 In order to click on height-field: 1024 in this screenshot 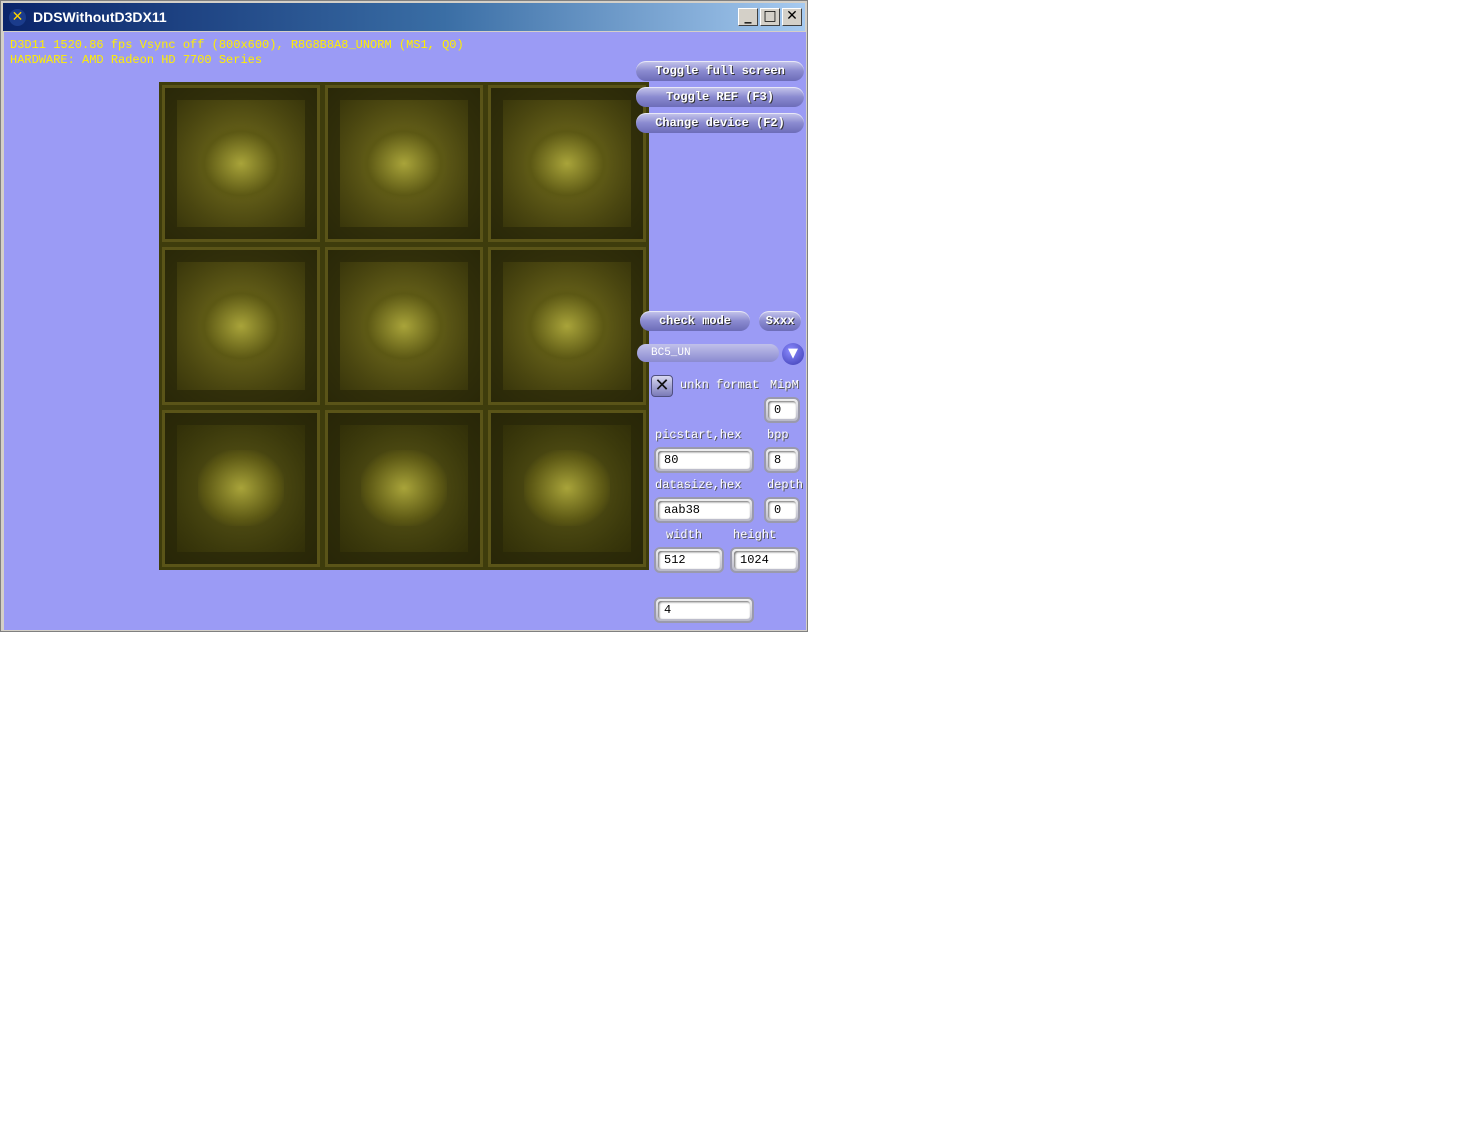, I will do `click(765, 560)`.